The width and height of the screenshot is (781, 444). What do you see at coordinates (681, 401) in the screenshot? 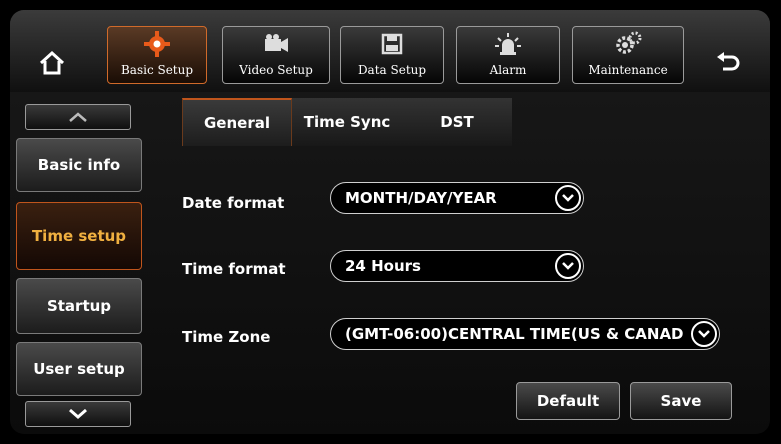
I see `save-button: Save` at bounding box center [681, 401].